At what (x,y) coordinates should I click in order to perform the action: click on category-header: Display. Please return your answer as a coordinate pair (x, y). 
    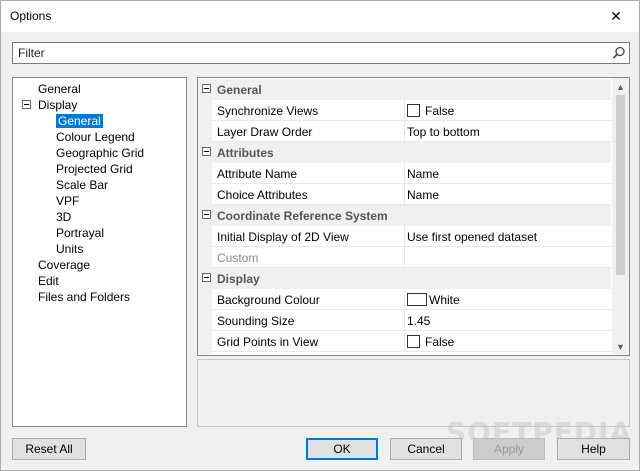
    Looking at the image, I should click on (404, 278).